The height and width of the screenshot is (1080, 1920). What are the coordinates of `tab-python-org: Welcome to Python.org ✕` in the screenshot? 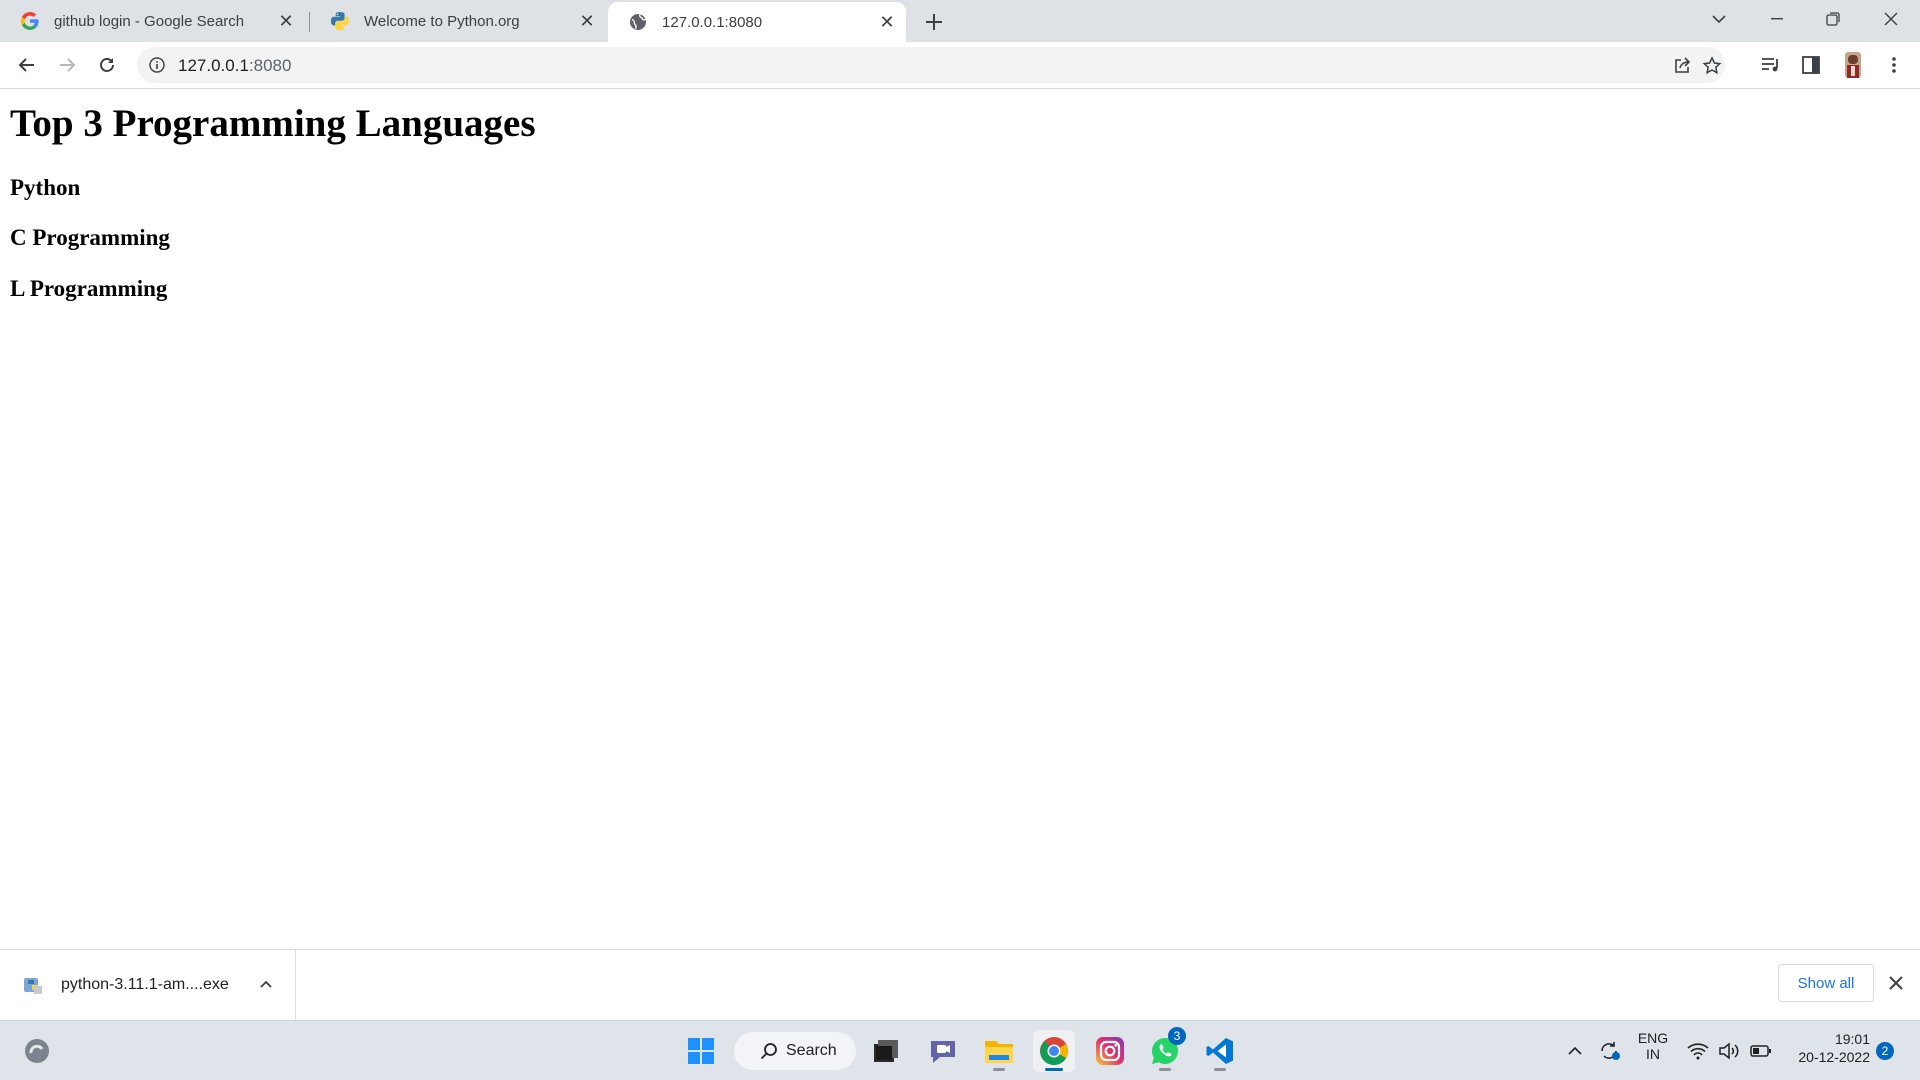 It's located at (458, 21).